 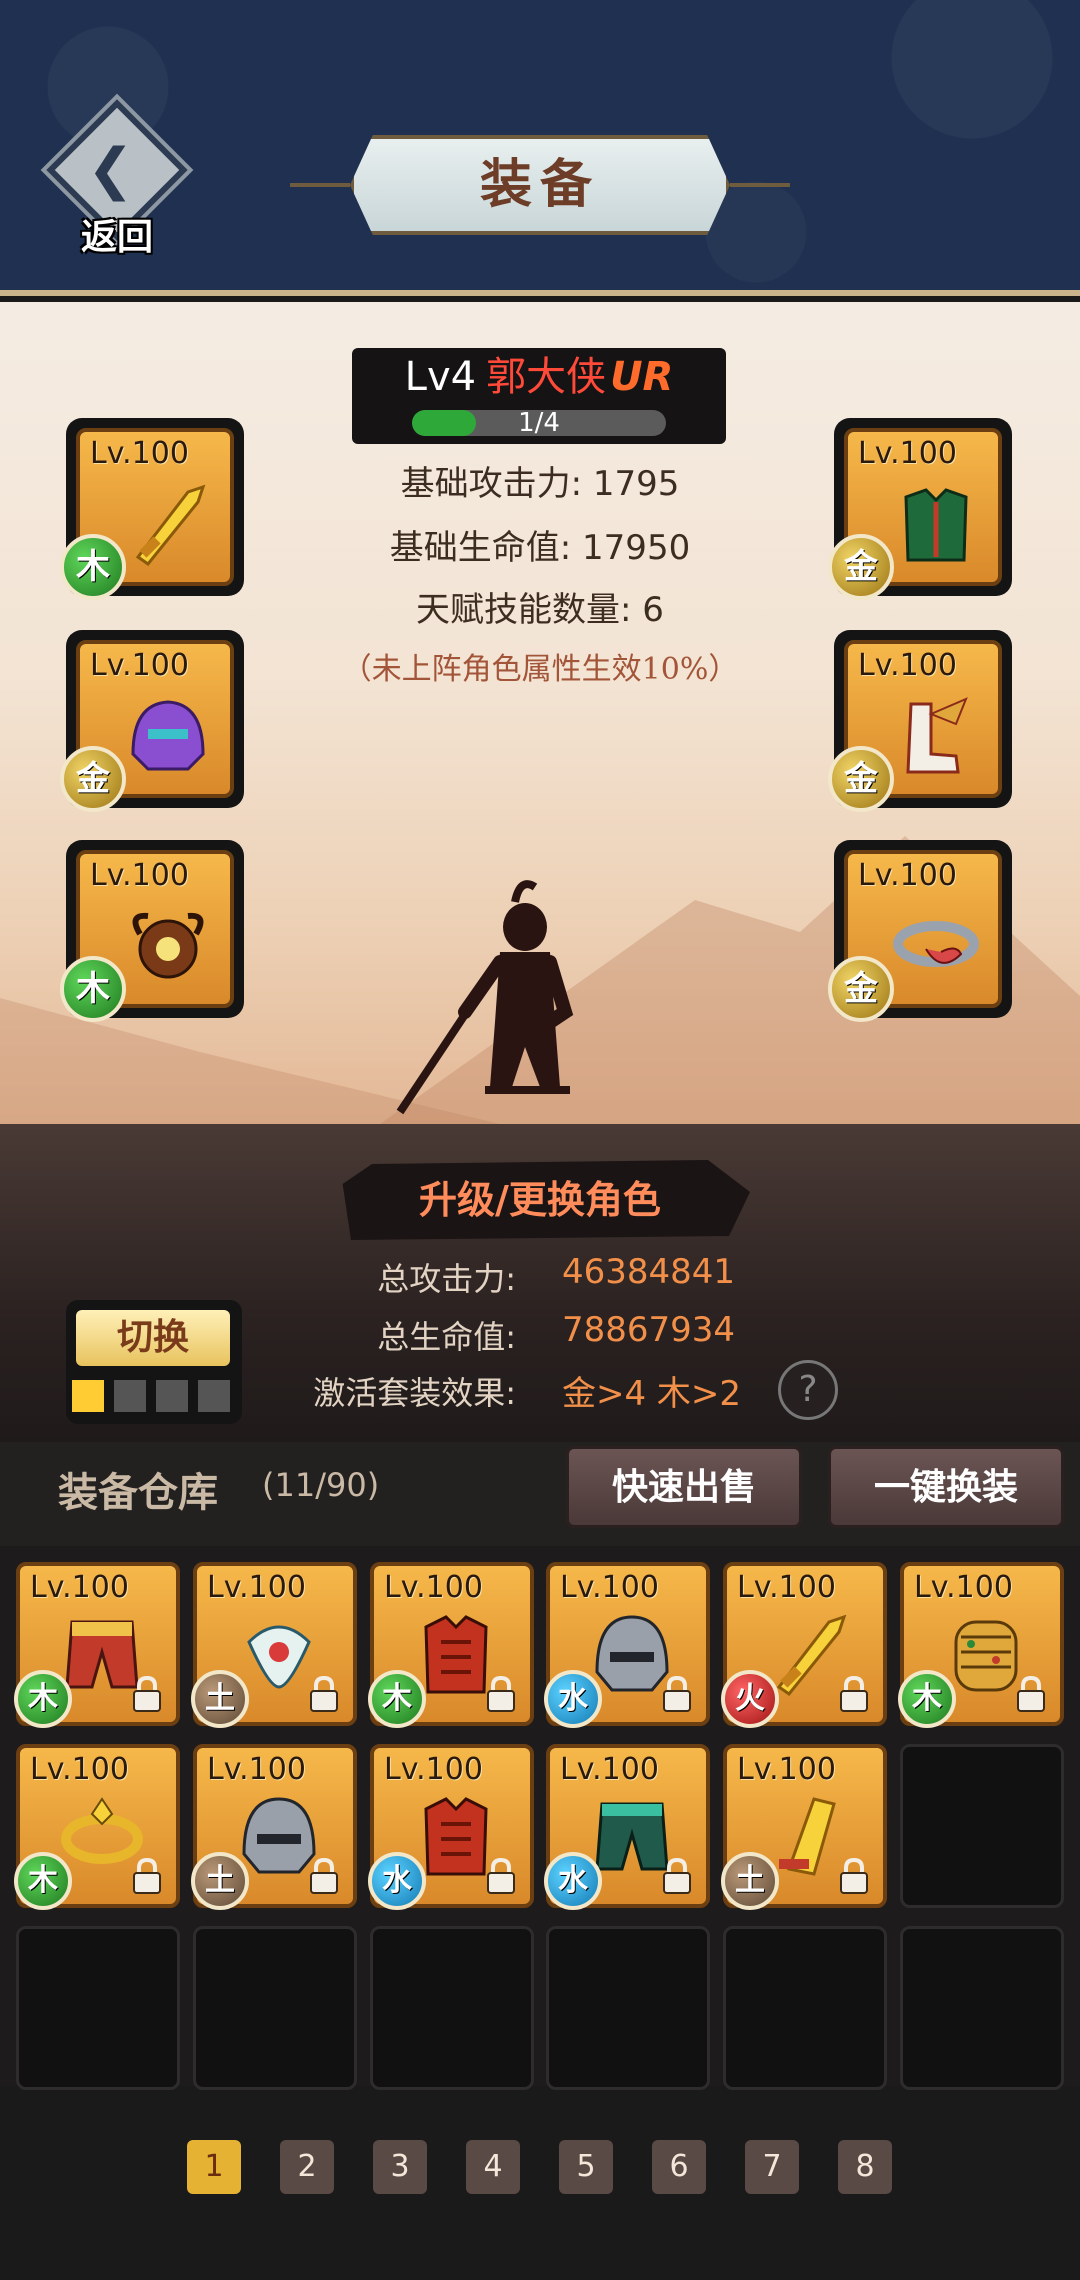 What do you see at coordinates (540, 1200) in the screenshot?
I see `upgrade-change-hero-button: 升级/更换角色` at bounding box center [540, 1200].